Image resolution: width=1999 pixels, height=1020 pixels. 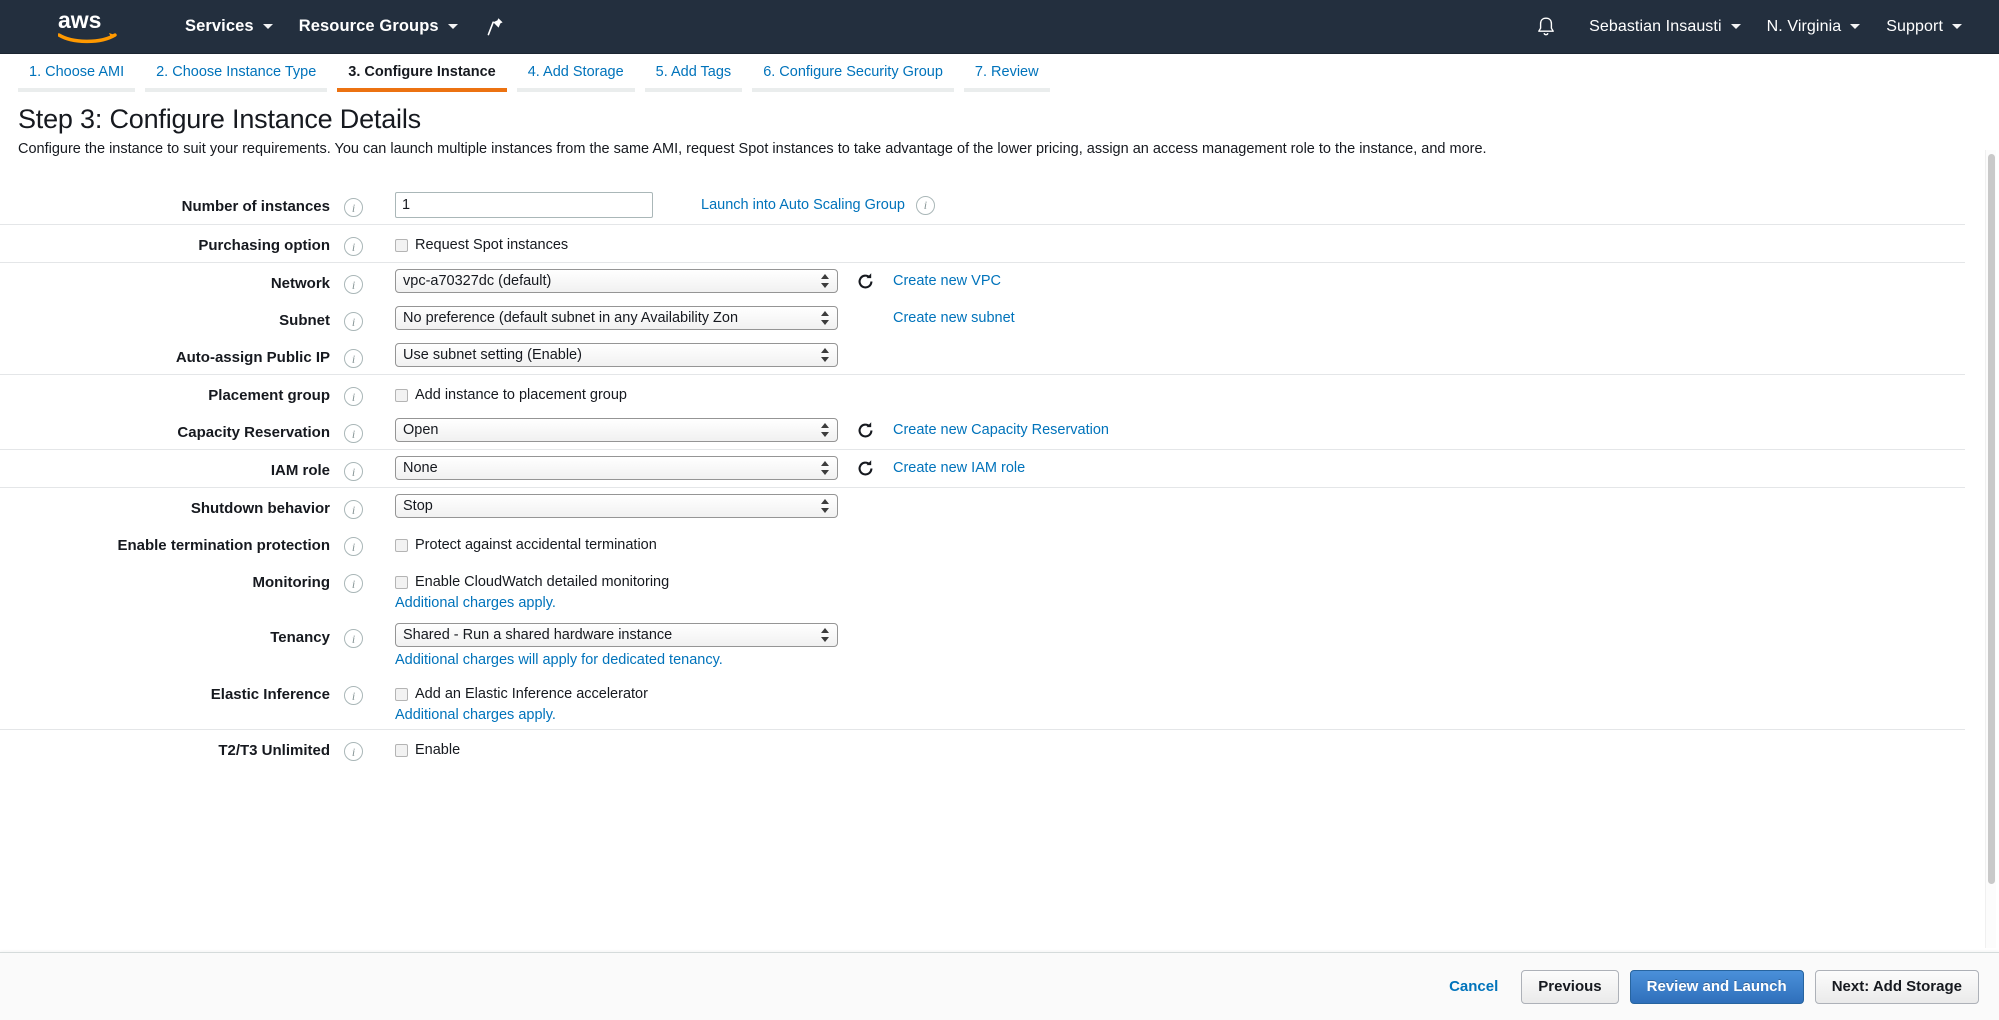 I want to click on auto-assign-public-ip-value: Use subnet setting (Enable), so click(x=492, y=355).